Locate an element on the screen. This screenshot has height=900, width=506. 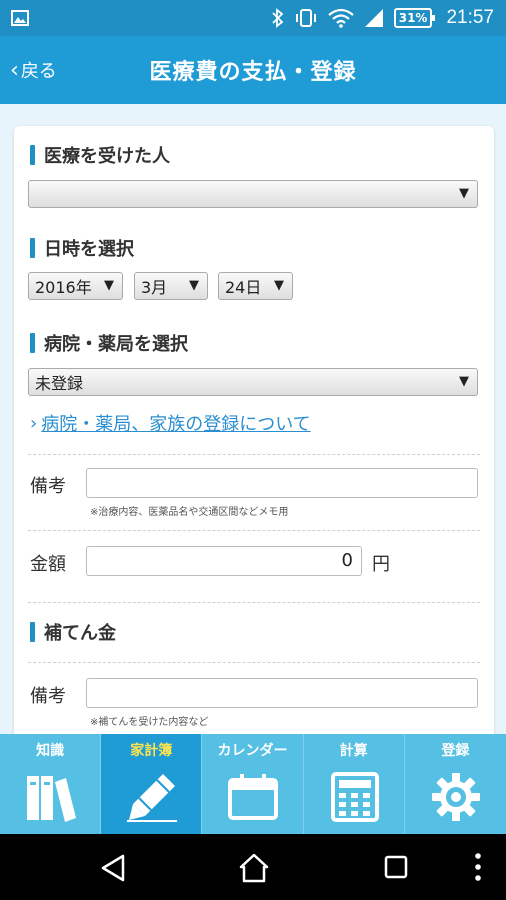
amount-input: 0 is located at coordinates (224, 561).